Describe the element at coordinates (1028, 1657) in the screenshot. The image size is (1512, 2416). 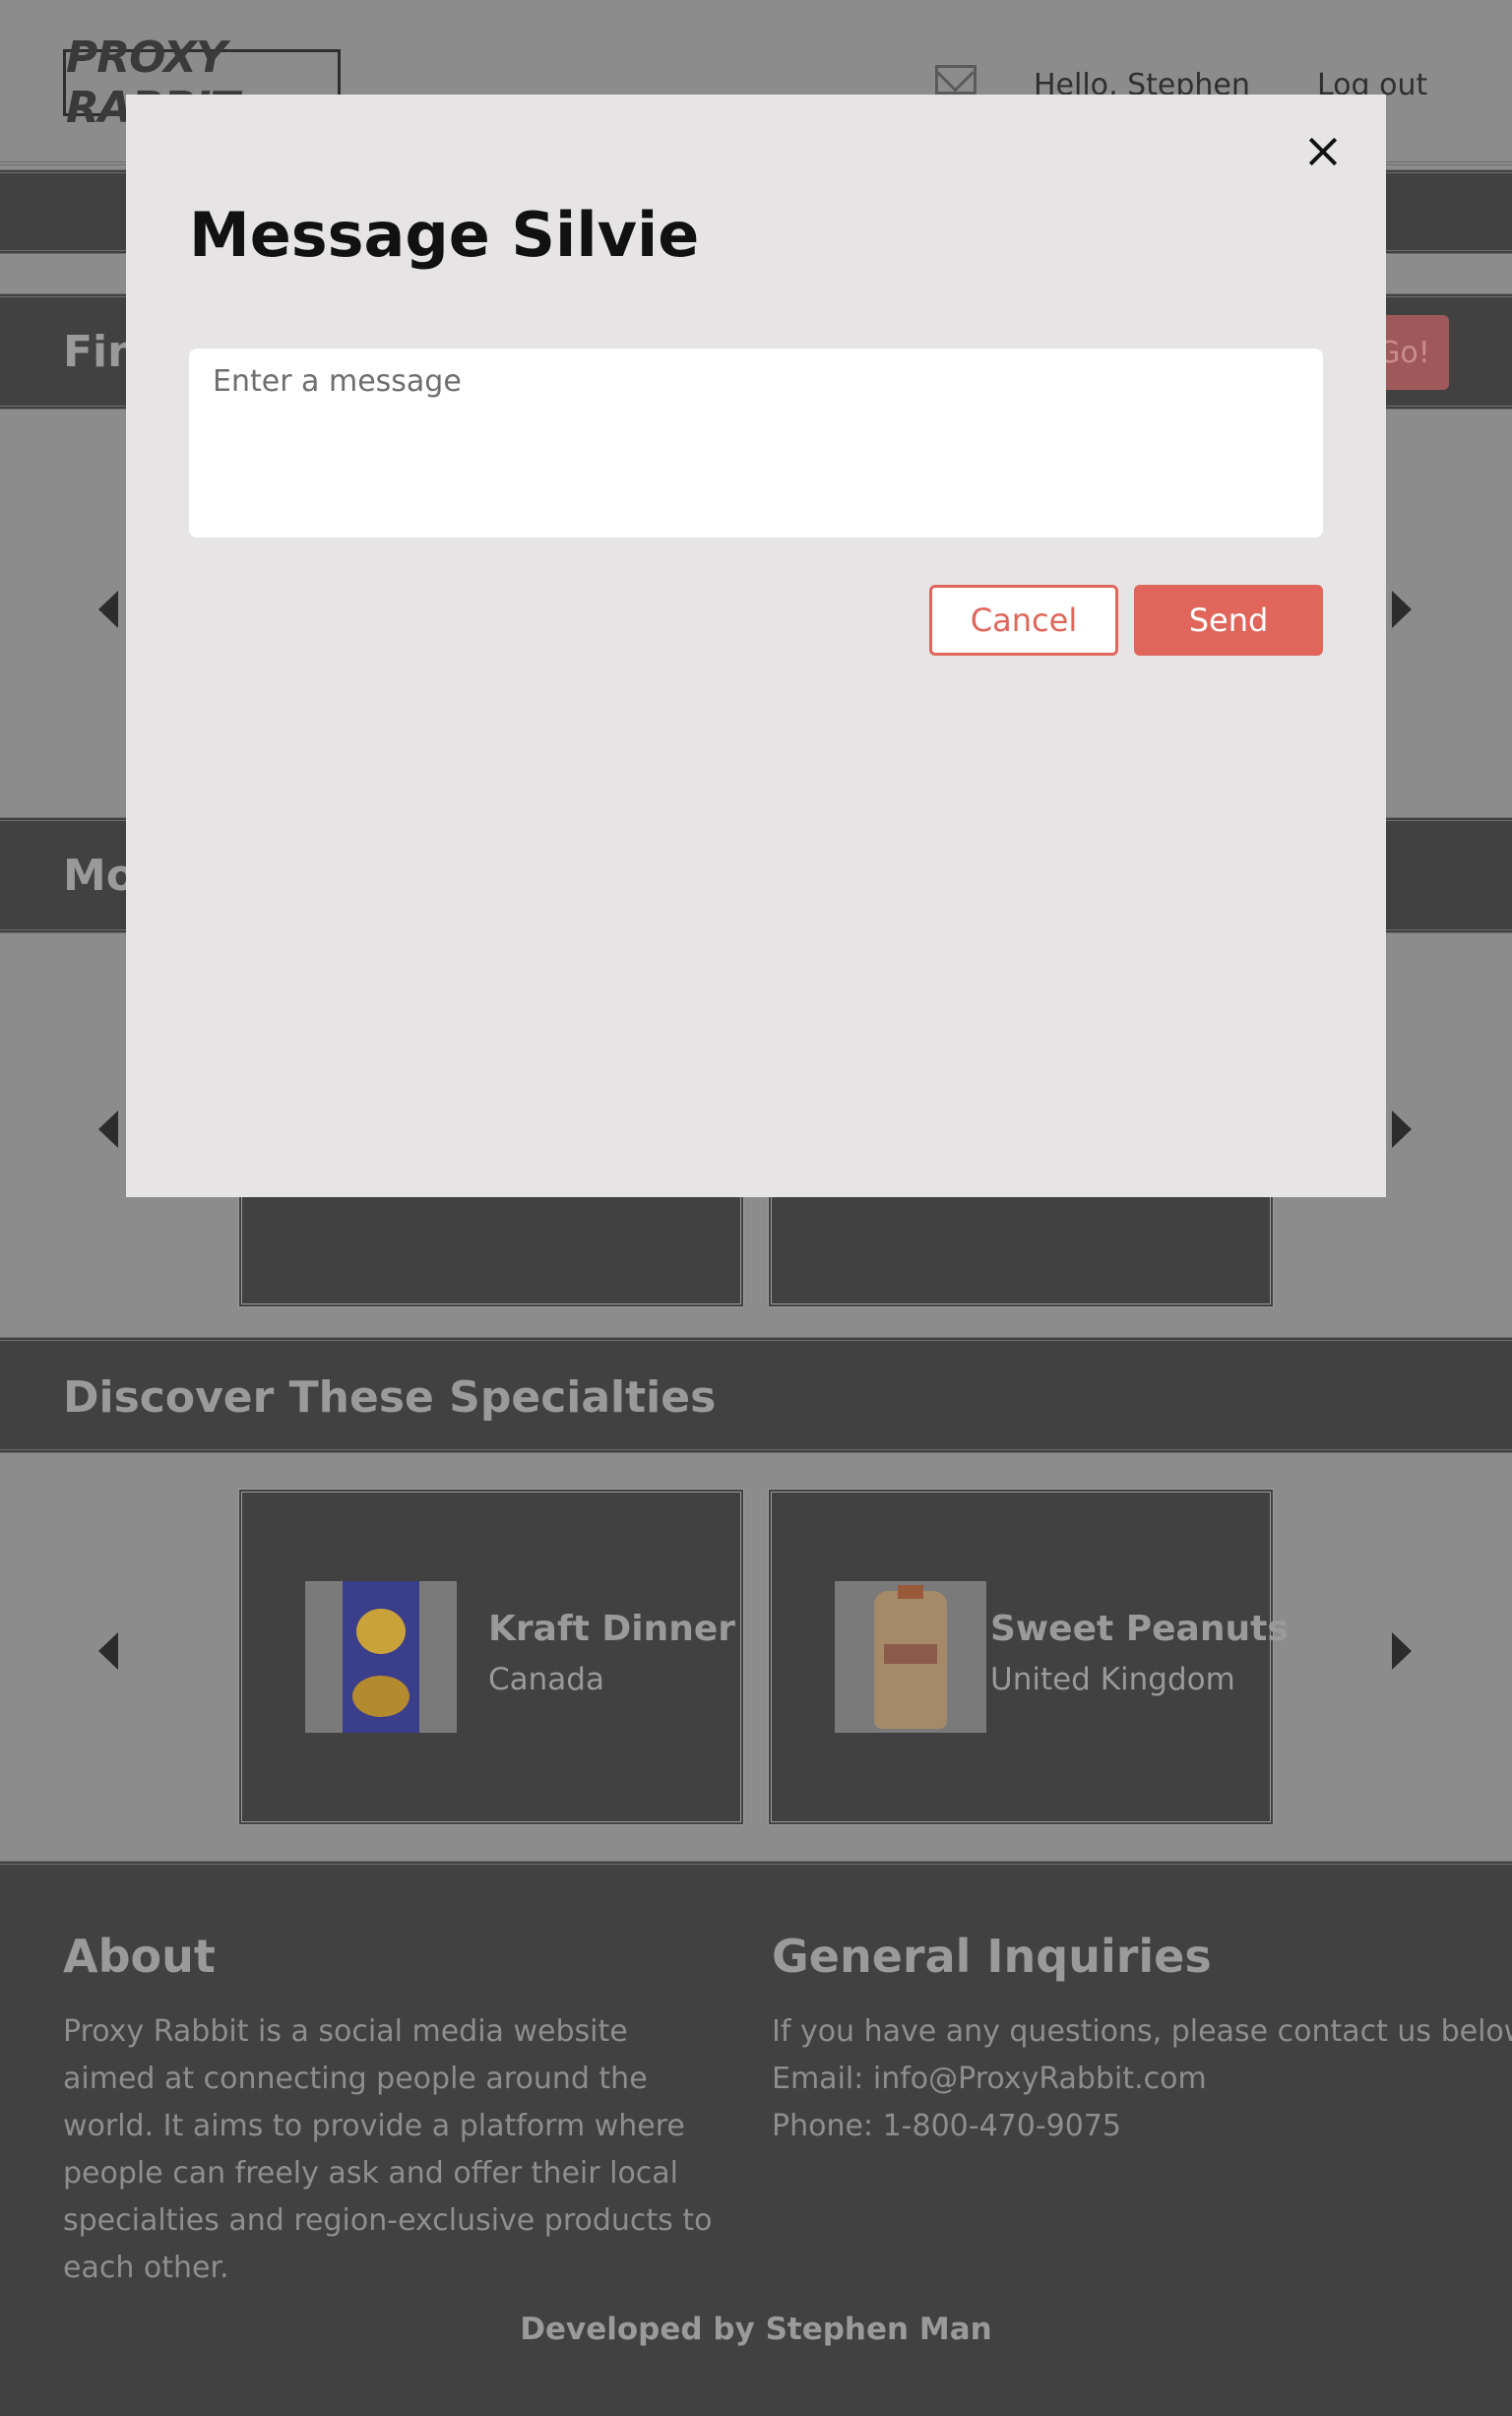
I see `product-card: Sweet Peanuts United Kingdom` at that location.